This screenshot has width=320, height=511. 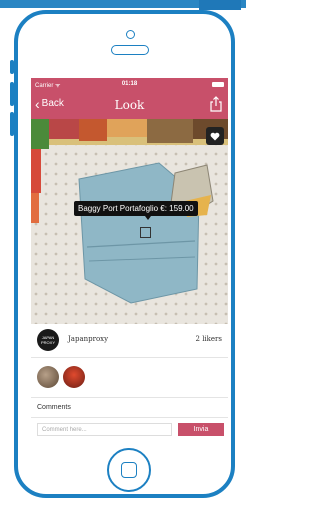 What do you see at coordinates (145, 232) in the screenshot?
I see `product-tag-marker` at bounding box center [145, 232].